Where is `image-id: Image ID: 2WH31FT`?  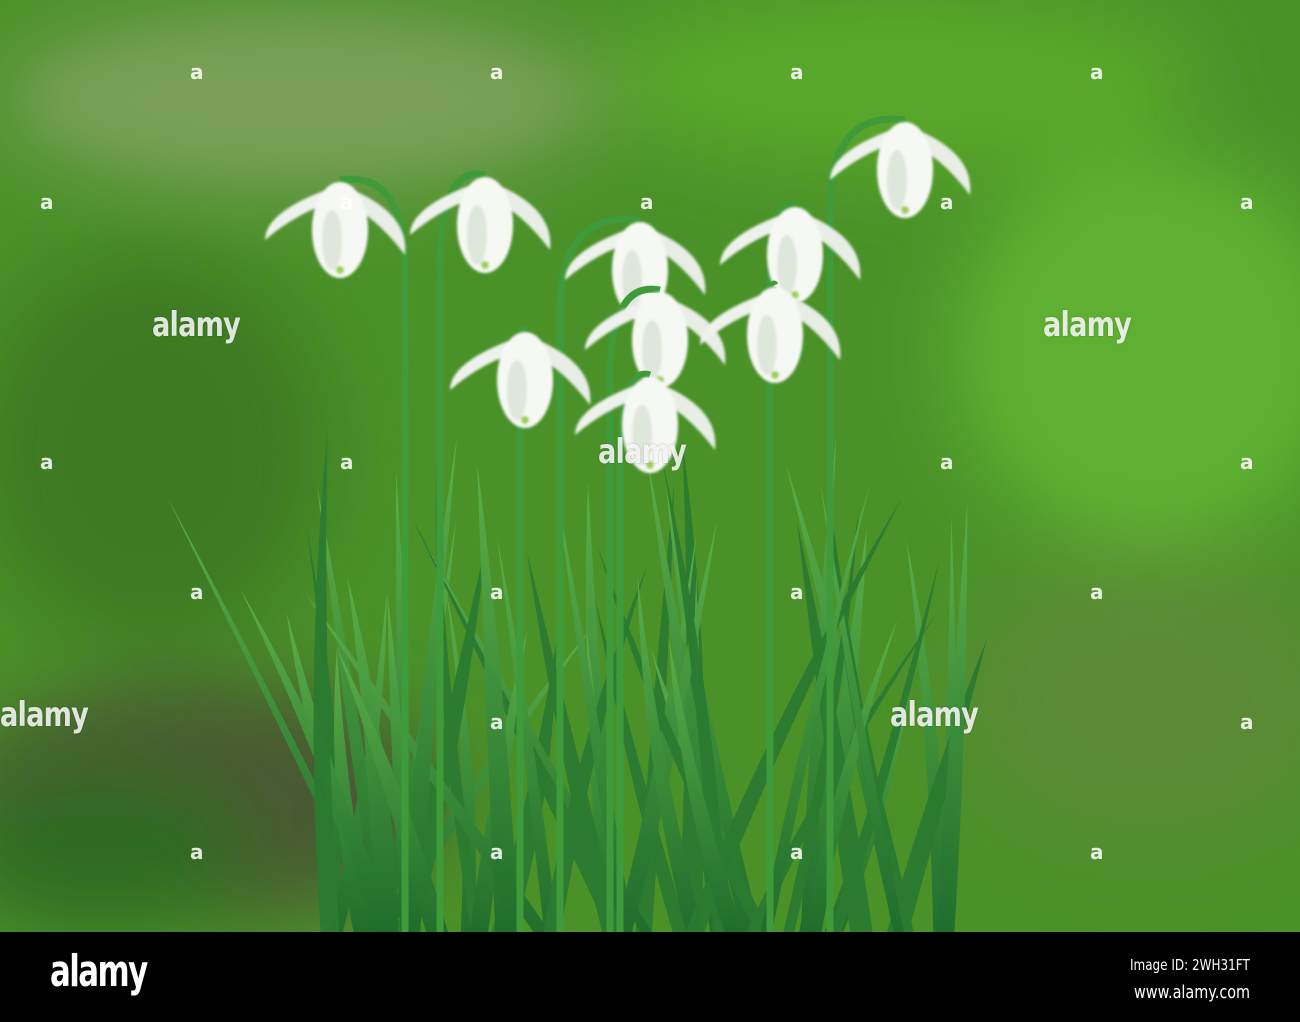 image-id: Image ID: 2WH31FT is located at coordinates (1190, 965).